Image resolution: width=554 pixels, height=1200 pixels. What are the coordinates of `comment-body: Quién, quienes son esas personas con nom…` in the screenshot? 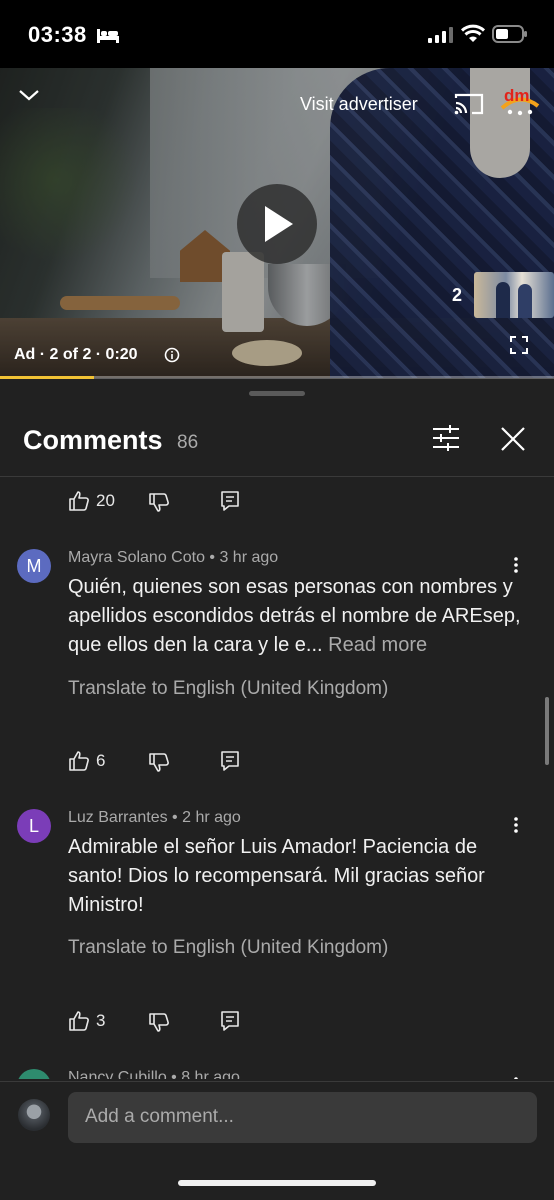 It's located at (294, 616).